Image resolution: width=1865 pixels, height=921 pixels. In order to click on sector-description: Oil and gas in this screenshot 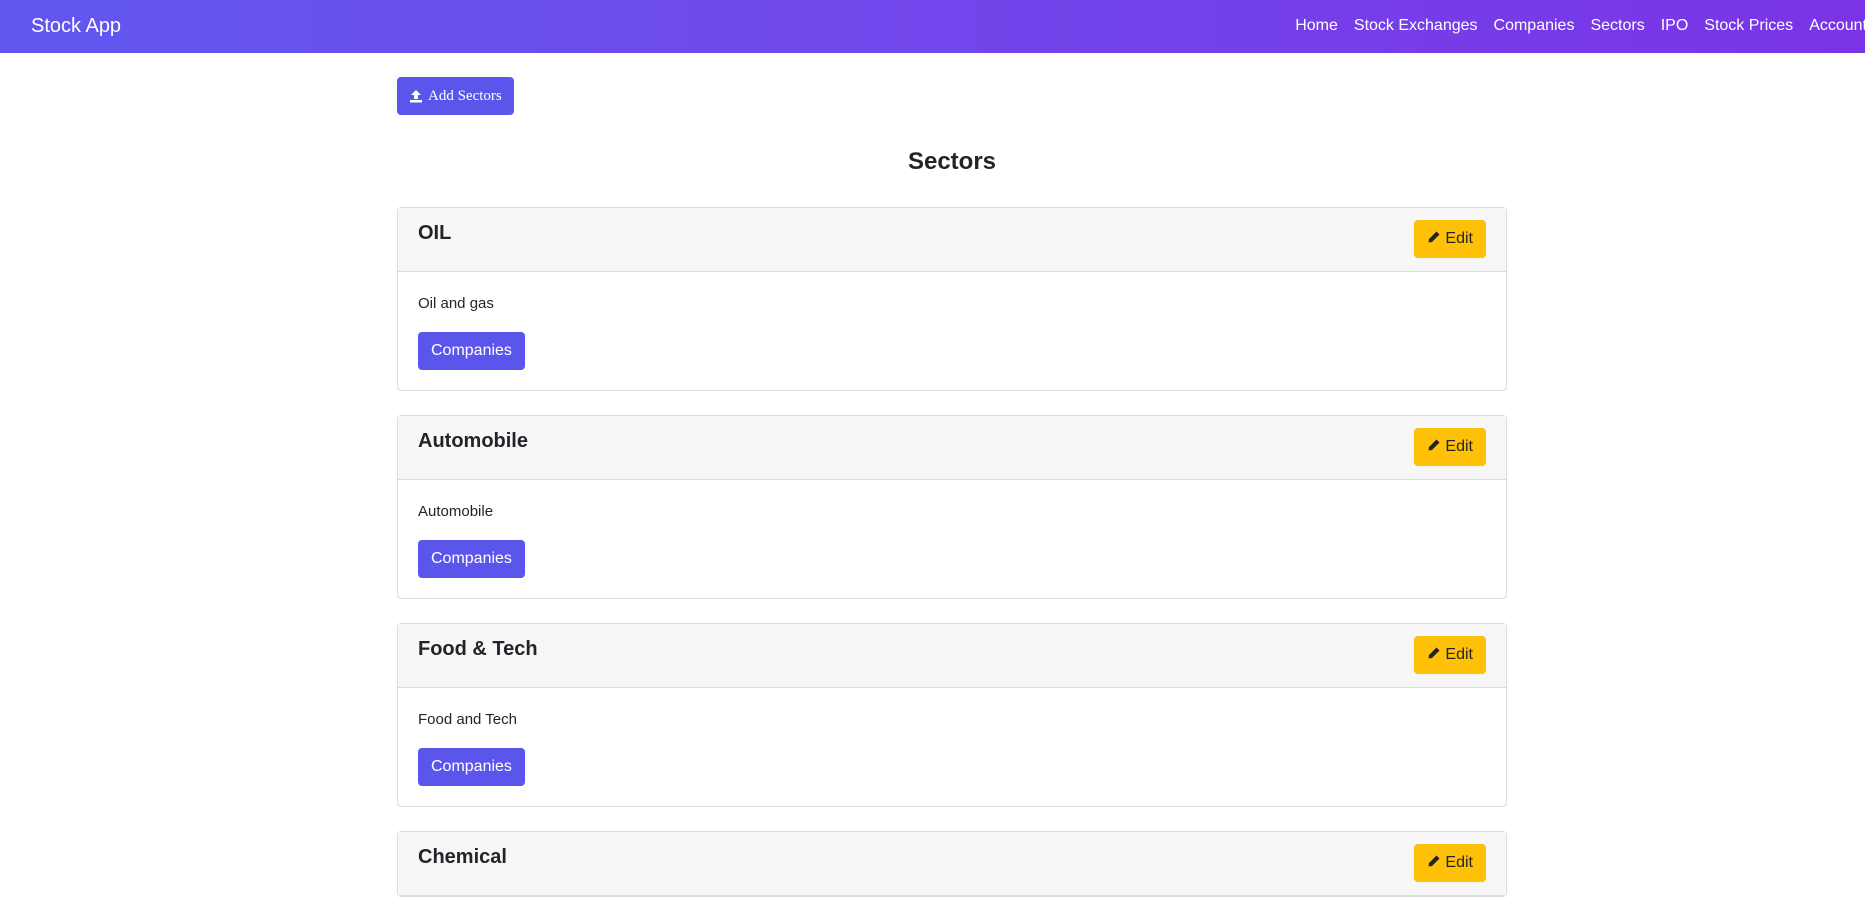, I will do `click(456, 303)`.